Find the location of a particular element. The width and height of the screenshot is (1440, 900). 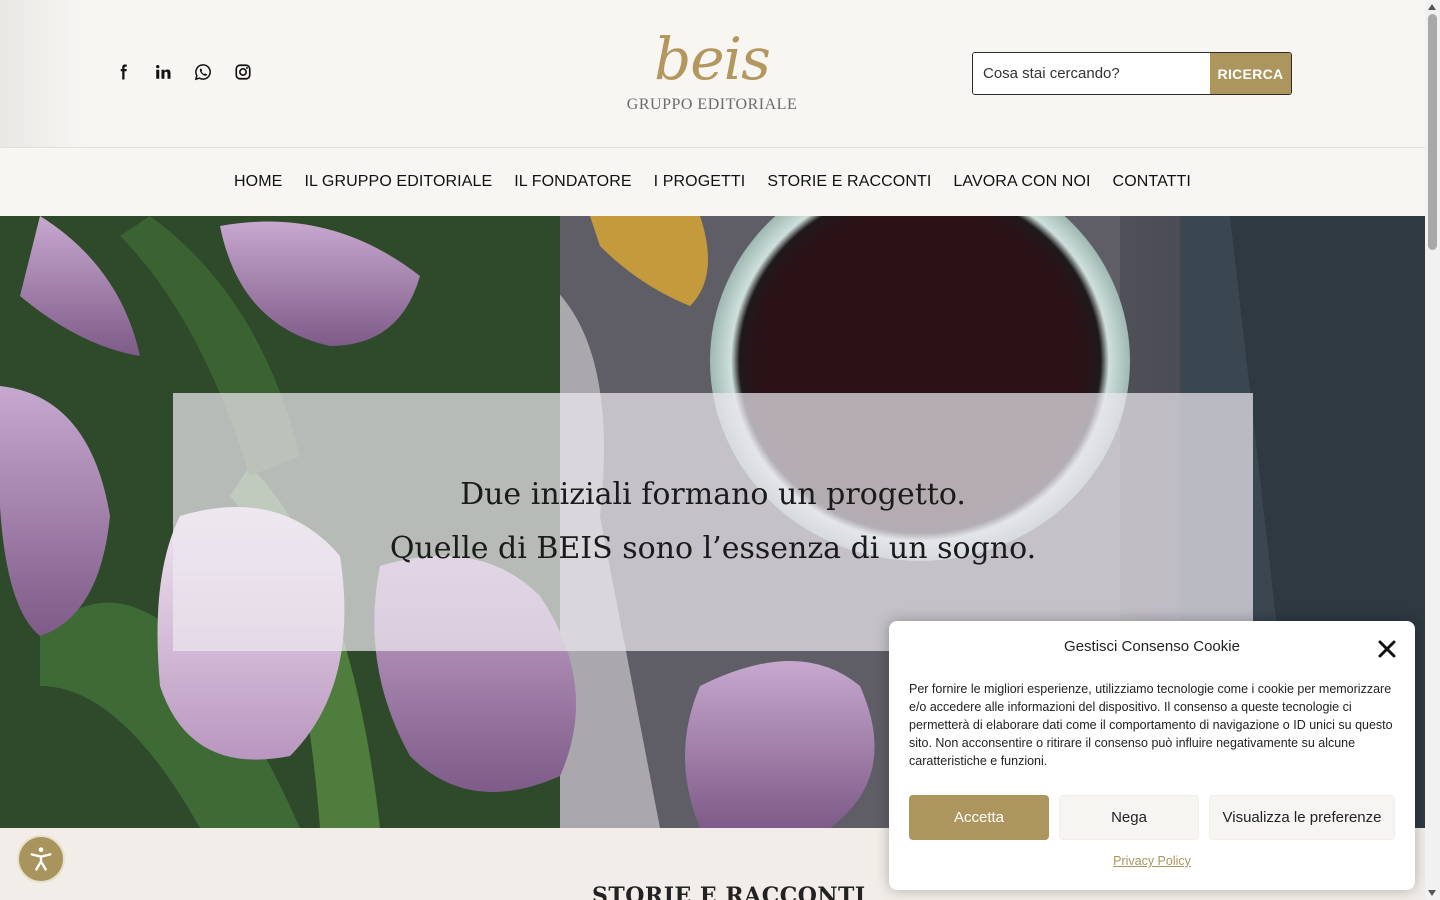

preferences-button: Visualizza le preferenze is located at coordinates (1302, 817).